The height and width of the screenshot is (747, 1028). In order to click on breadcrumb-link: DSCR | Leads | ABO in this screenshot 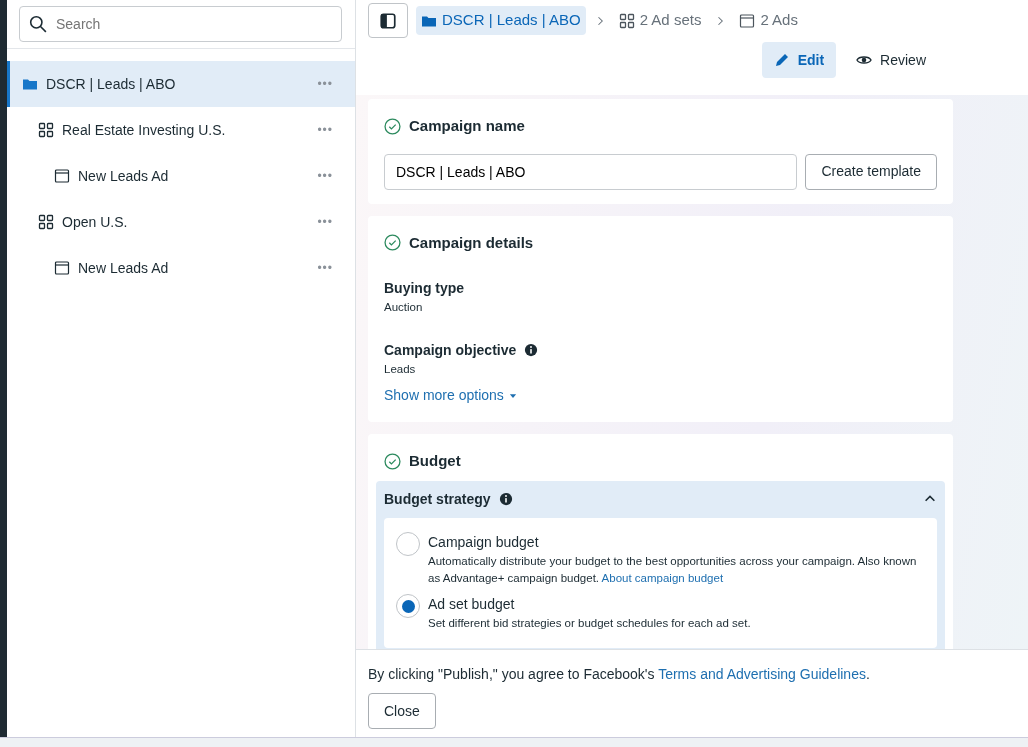, I will do `click(501, 20)`.